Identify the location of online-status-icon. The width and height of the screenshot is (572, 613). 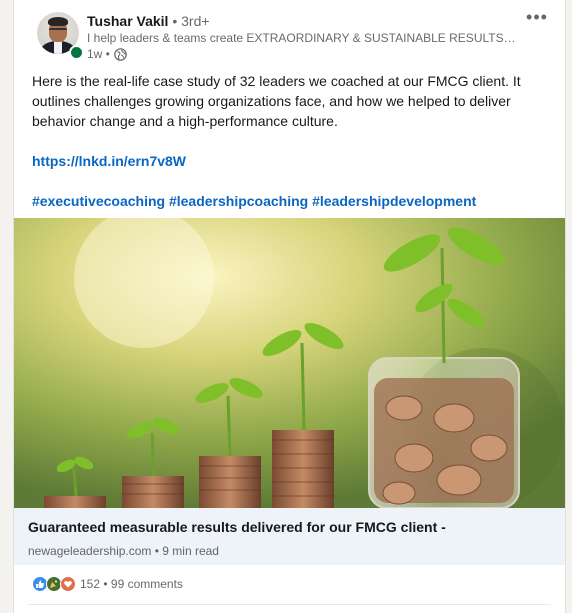
(76, 52).